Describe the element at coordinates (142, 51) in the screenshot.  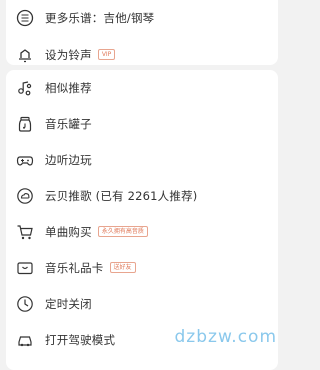
I see `menu-item-set-ringtone: 设为铃声 VIP` at that location.